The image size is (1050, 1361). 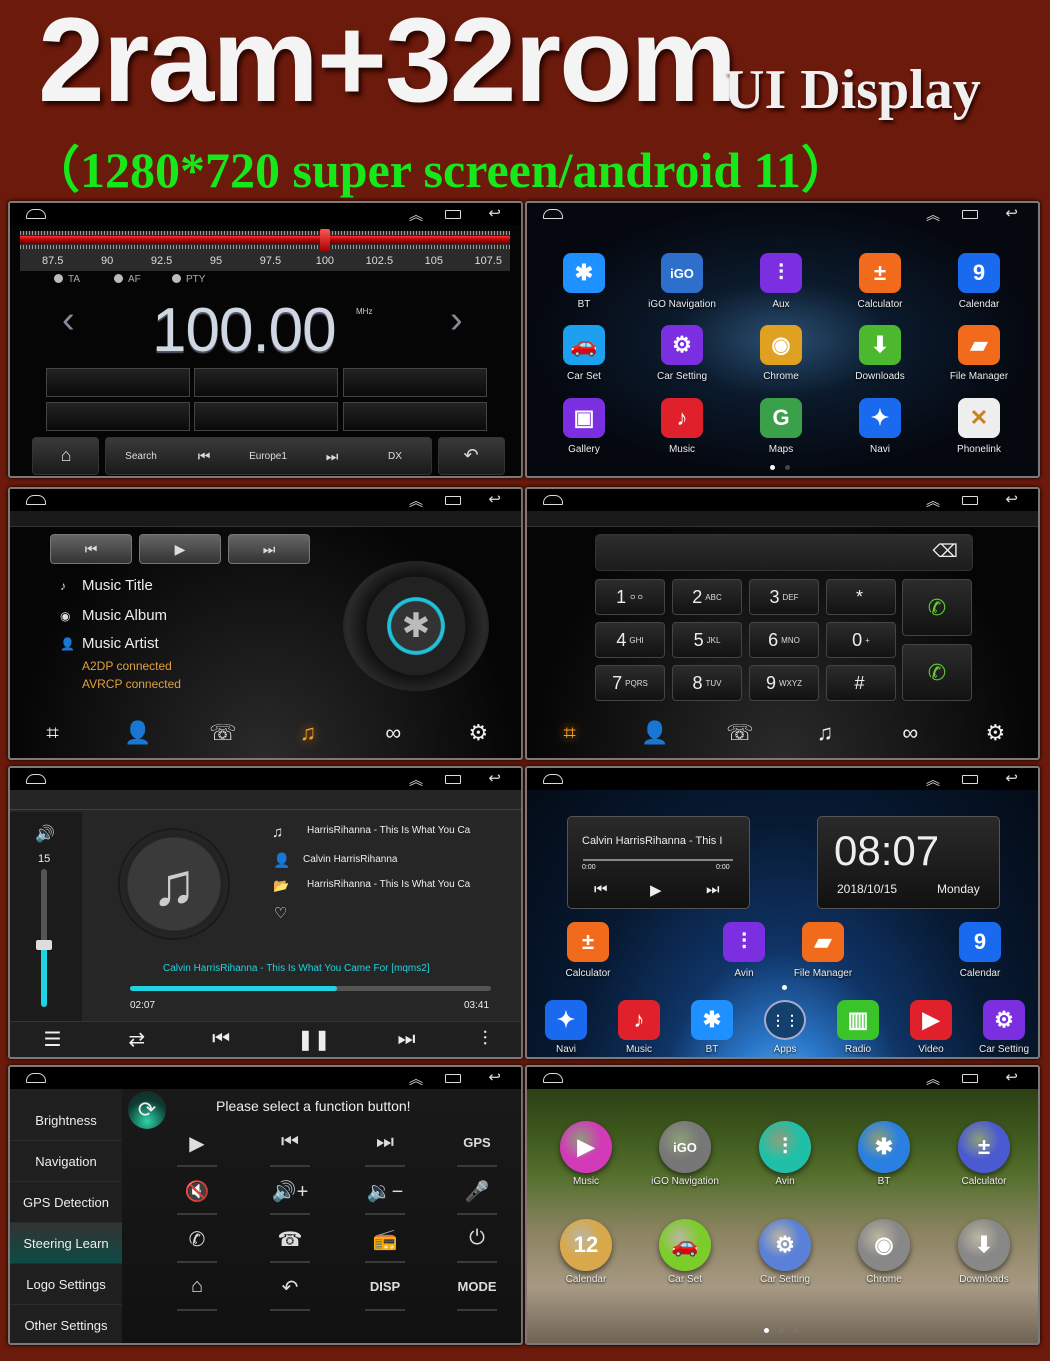 I want to click on dial-key-9: 9 WXYZ, so click(x=784, y=683).